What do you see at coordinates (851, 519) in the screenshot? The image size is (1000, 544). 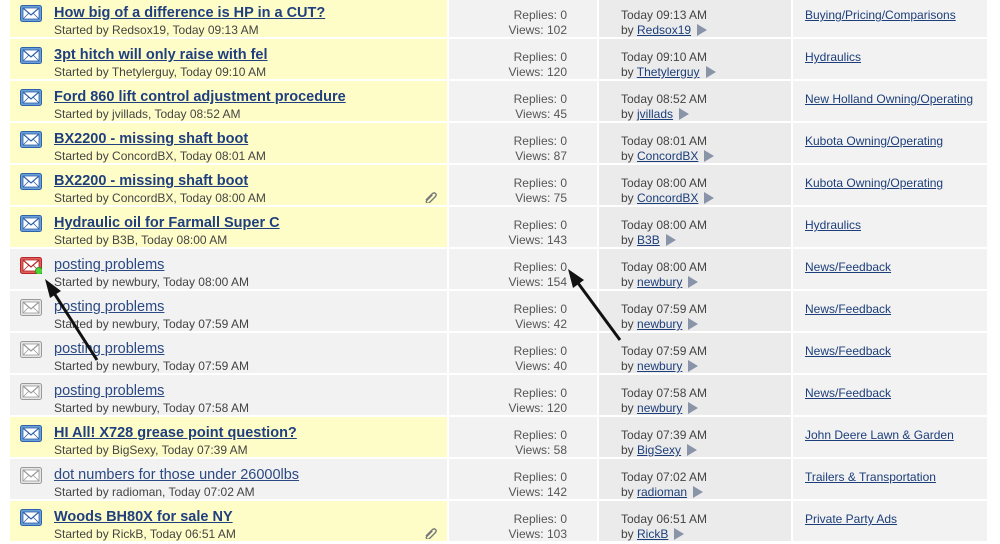 I see `forum-link: Private Party Ads` at bounding box center [851, 519].